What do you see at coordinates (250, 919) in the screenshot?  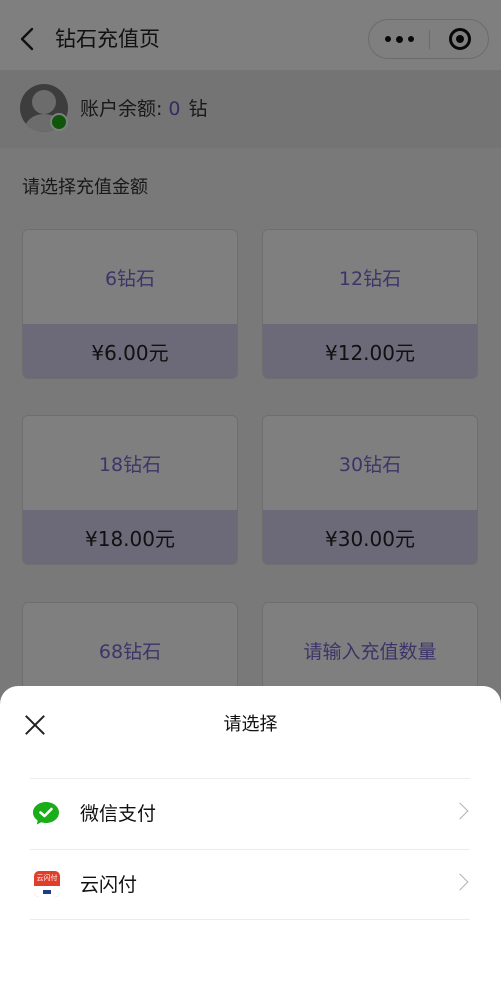 I see `divider` at bounding box center [250, 919].